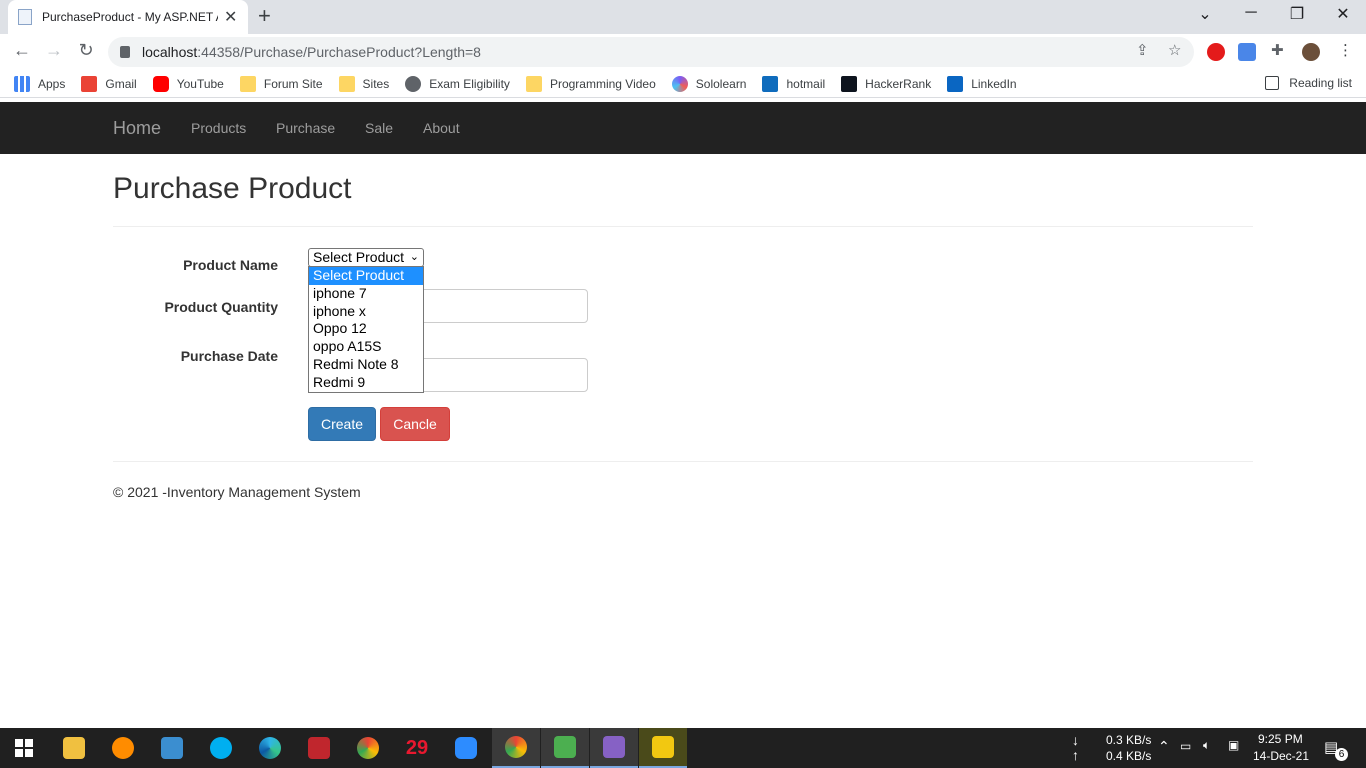 Image resolution: width=1366 pixels, height=768 pixels. I want to click on bookmark-sololearn: Sololearn, so click(708, 83).